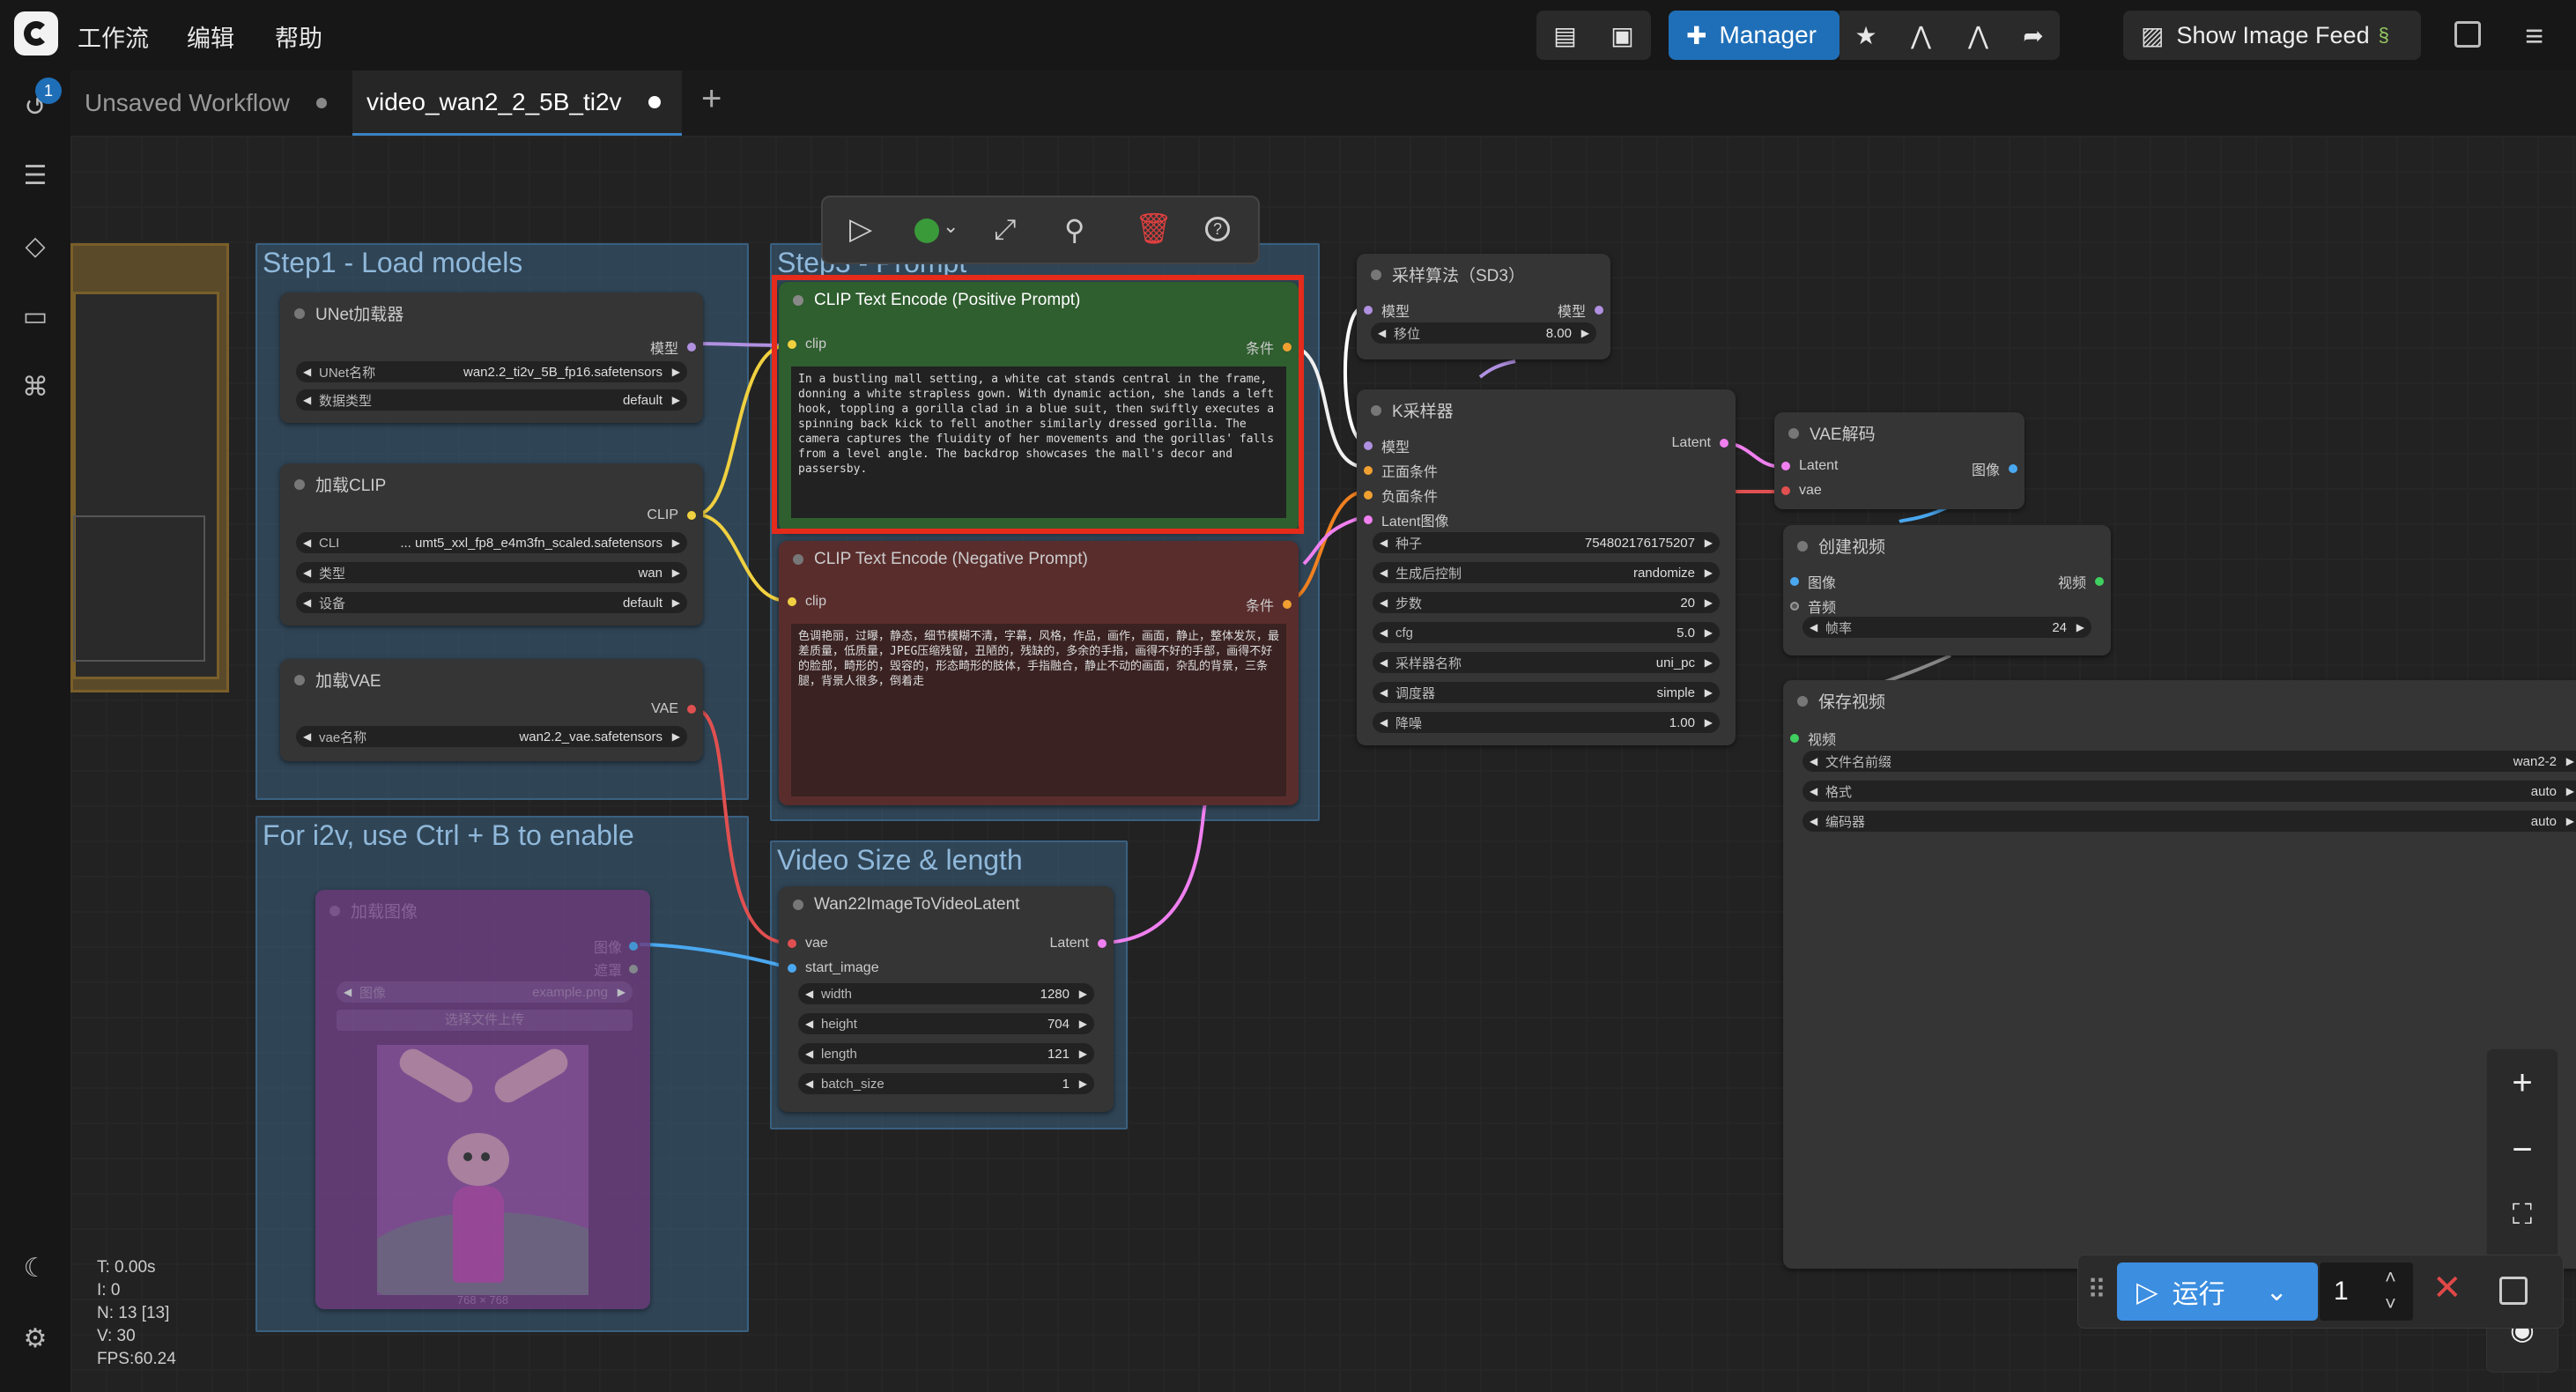 Image resolution: width=2576 pixels, height=1392 pixels. What do you see at coordinates (2096, 1290) in the screenshot?
I see `drag-handle-icon: ⠿` at bounding box center [2096, 1290].